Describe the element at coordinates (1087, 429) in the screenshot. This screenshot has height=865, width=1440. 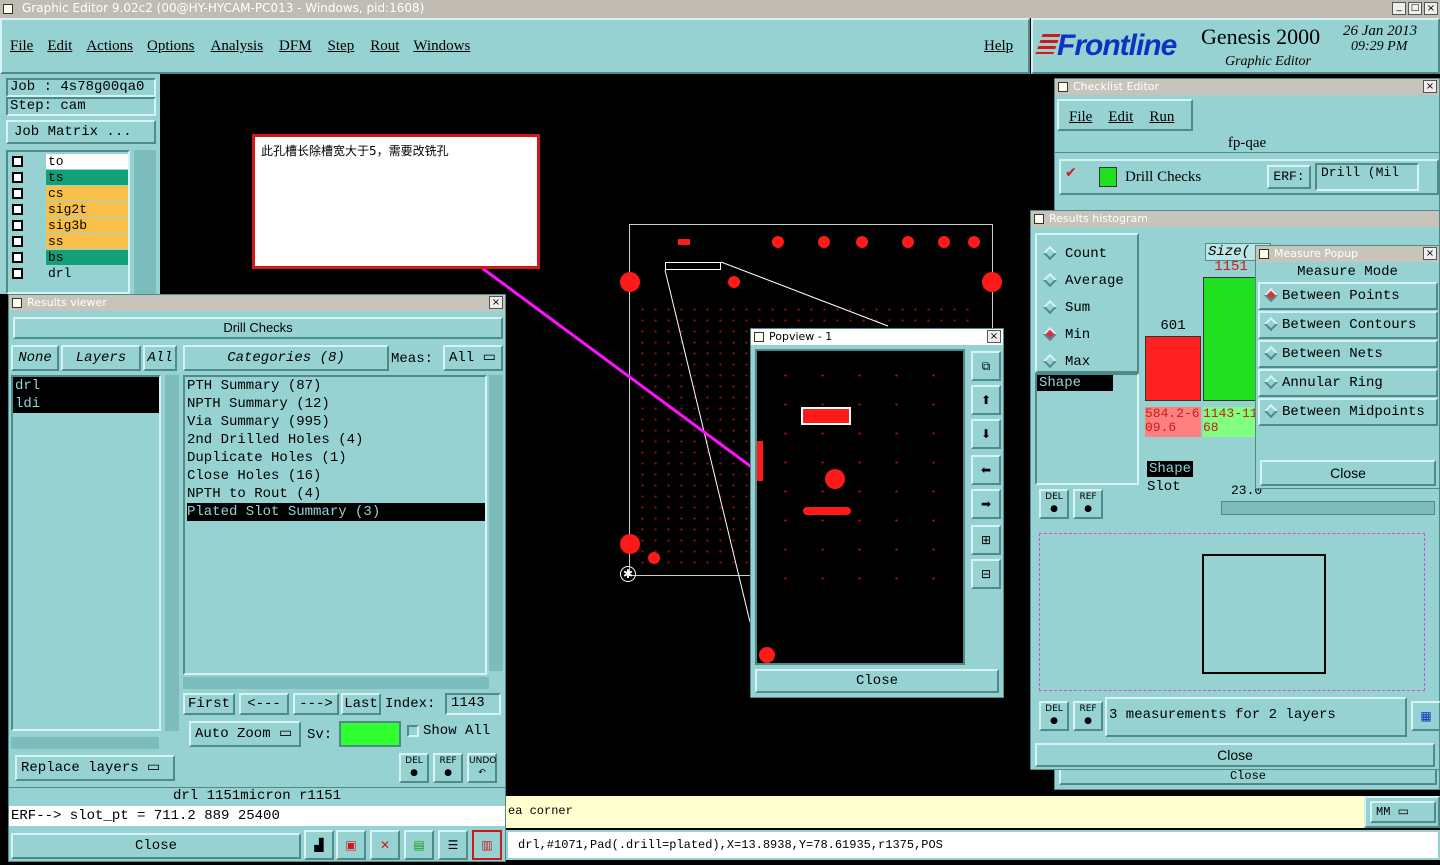
I see `shape-list: Shape` at that location.